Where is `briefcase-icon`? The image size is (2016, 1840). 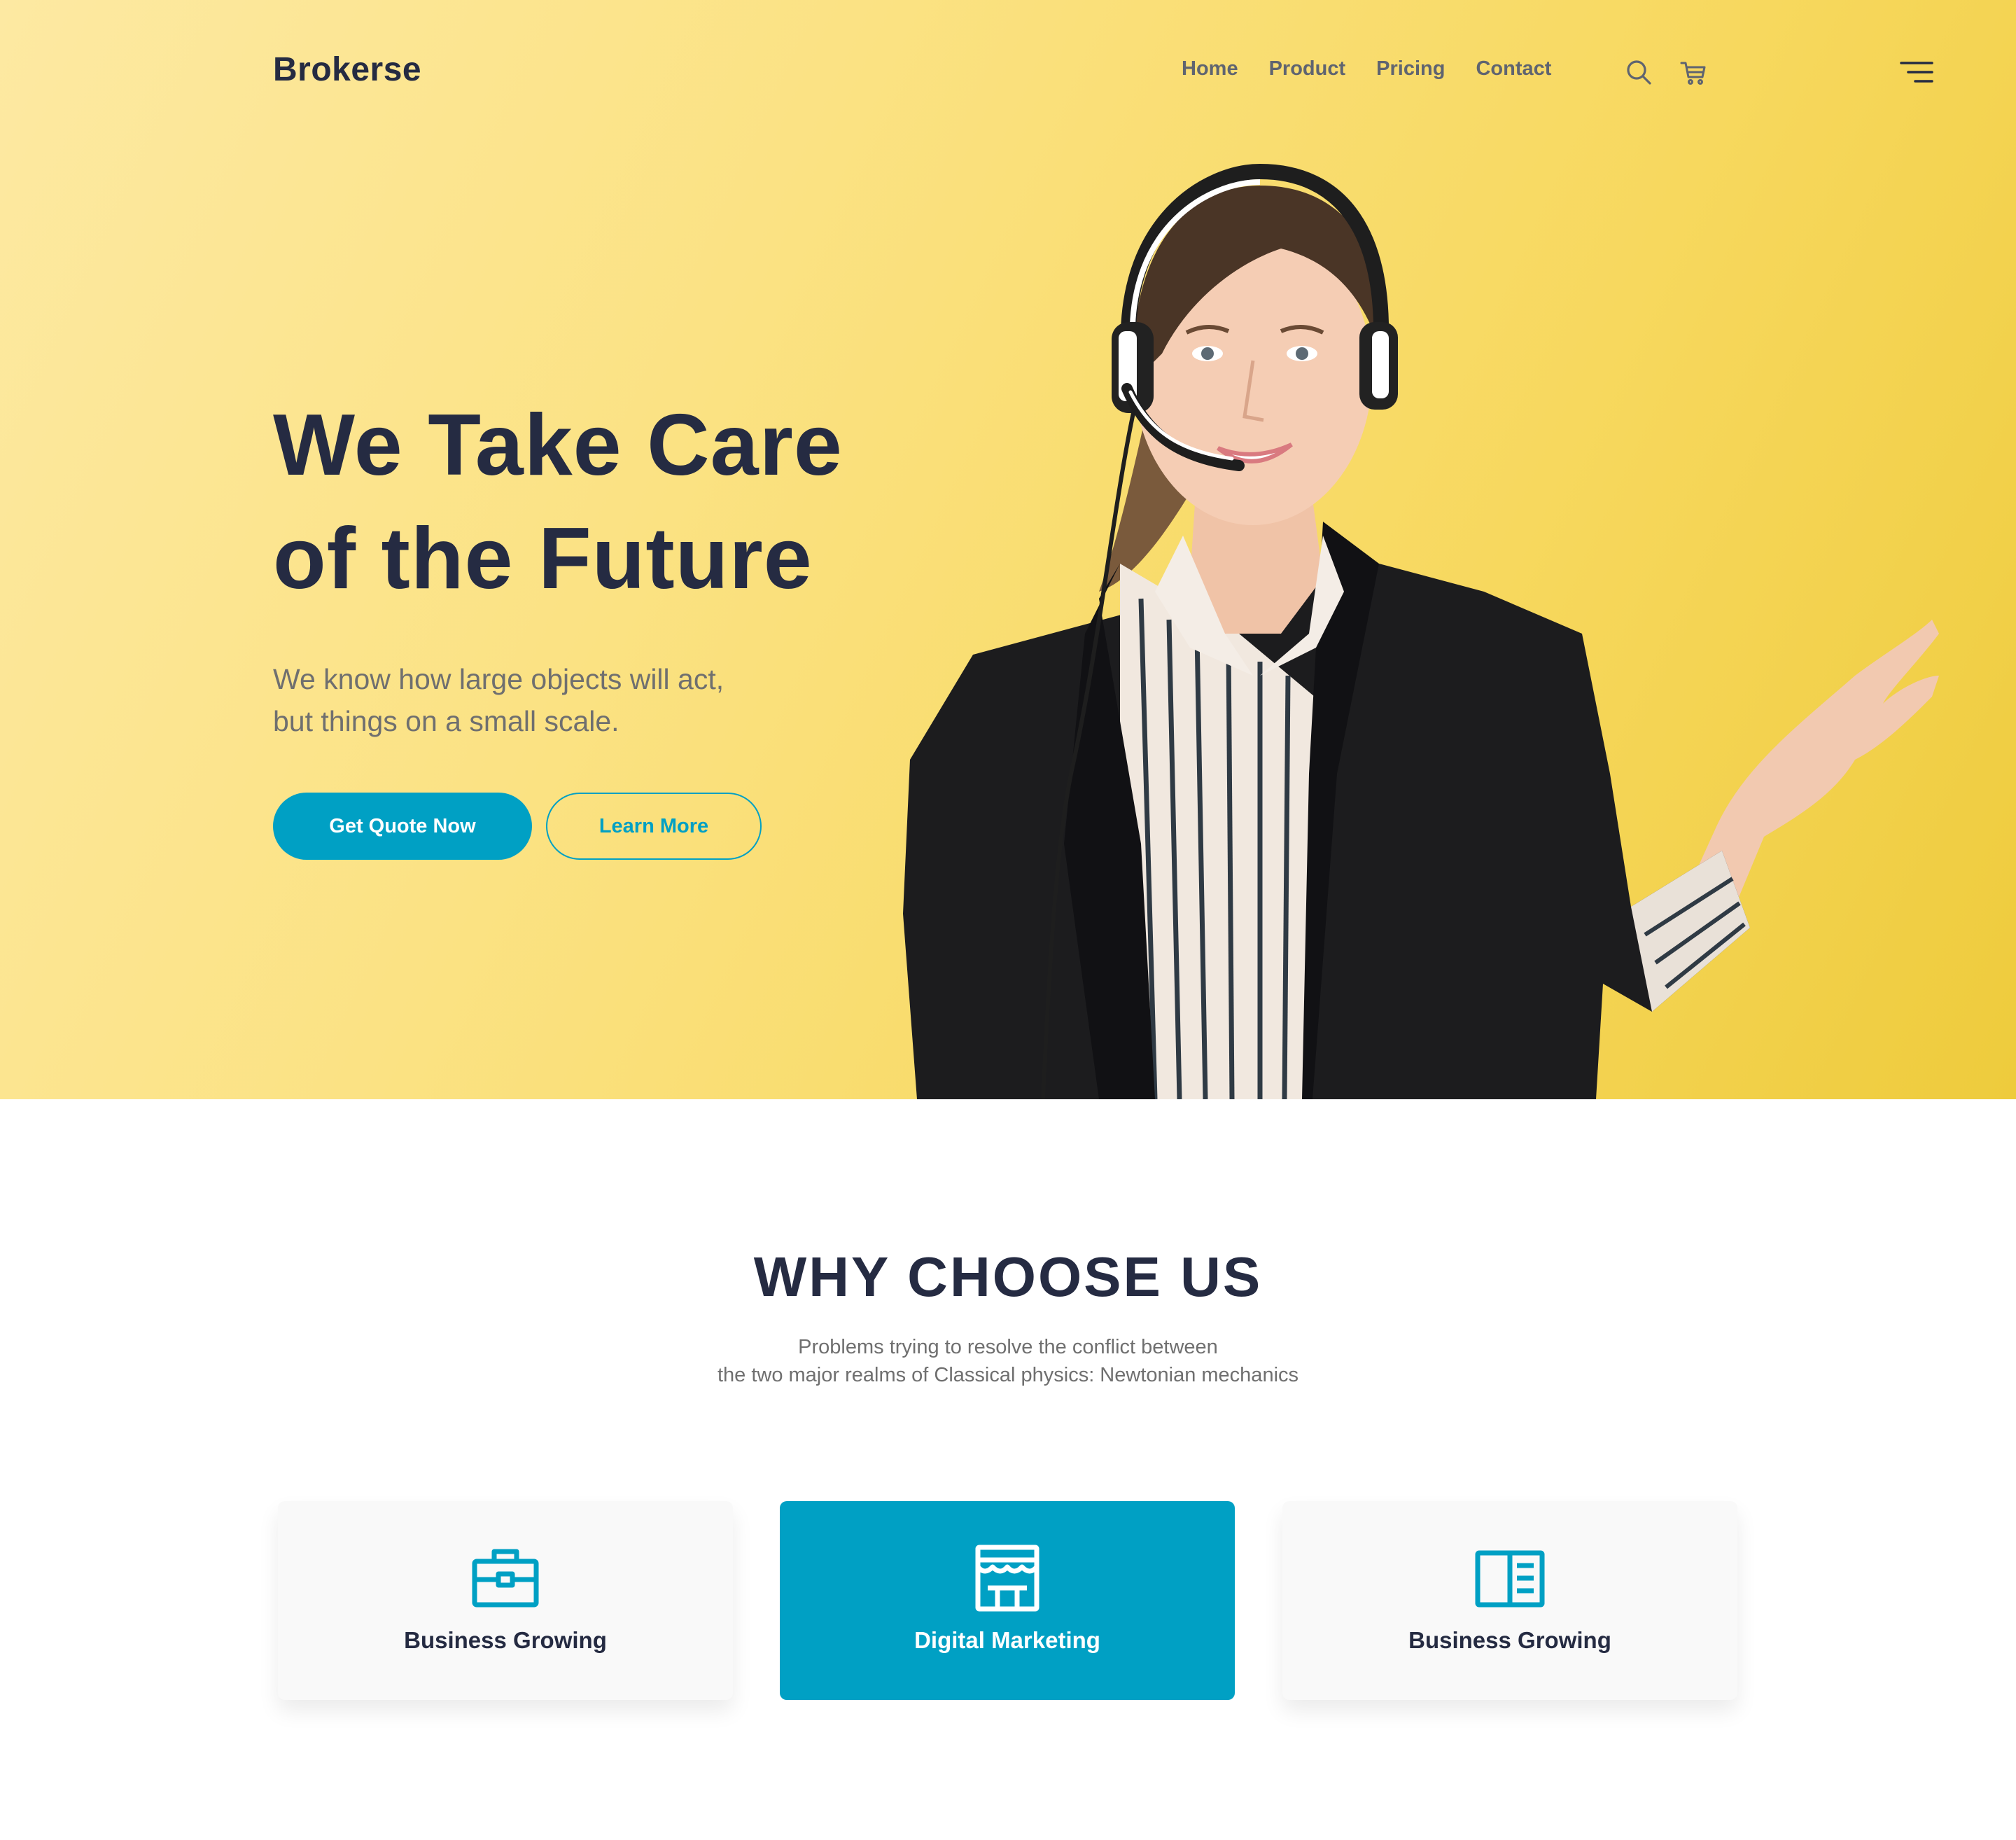 briefcase-icon is located at coordinates (505, 1578).